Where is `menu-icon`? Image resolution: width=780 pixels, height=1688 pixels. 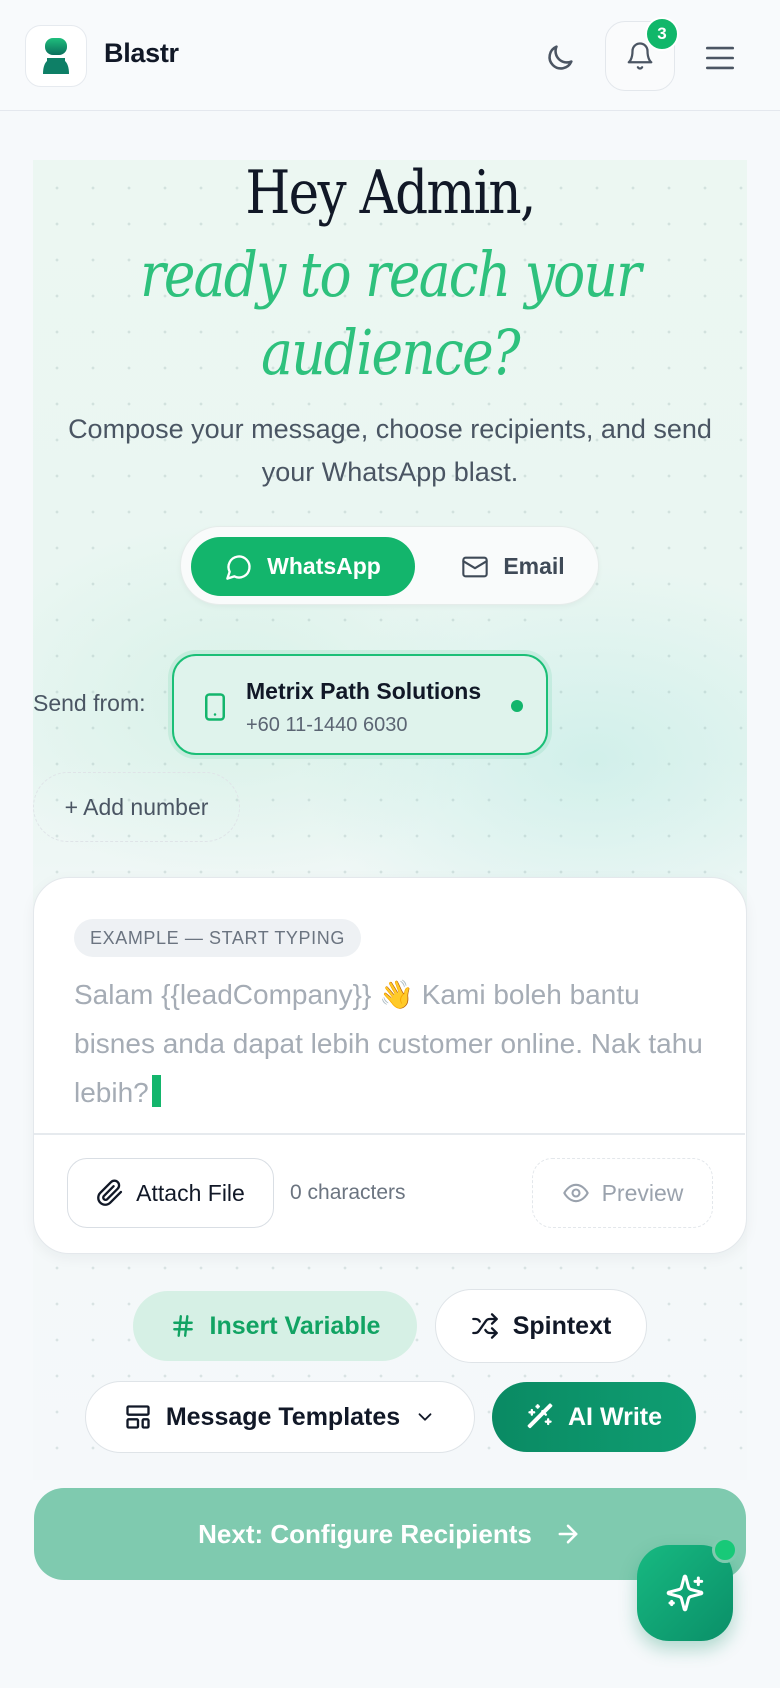 menu-icon is located at coordinates (720, 58).